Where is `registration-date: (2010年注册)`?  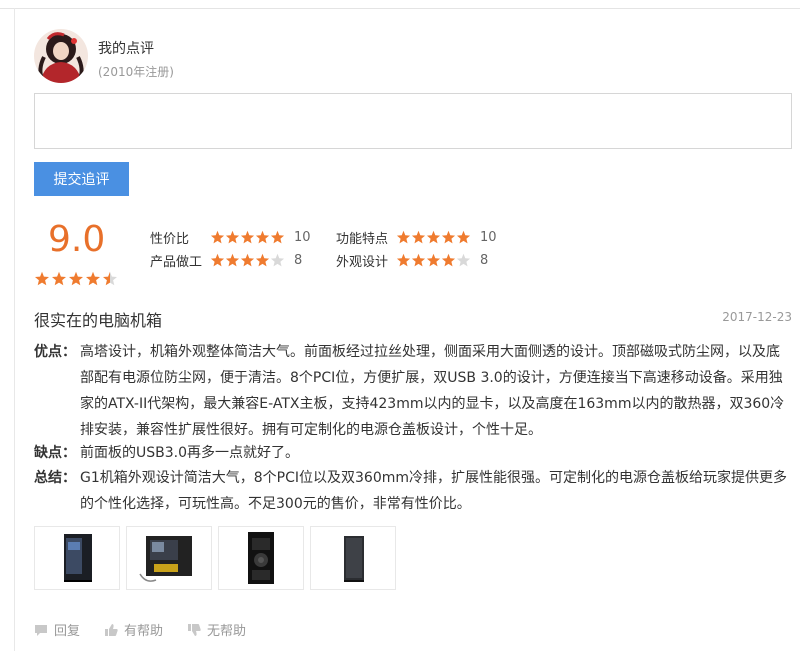
registration-date: (2010年注册) is located at coordinates (136, 72).